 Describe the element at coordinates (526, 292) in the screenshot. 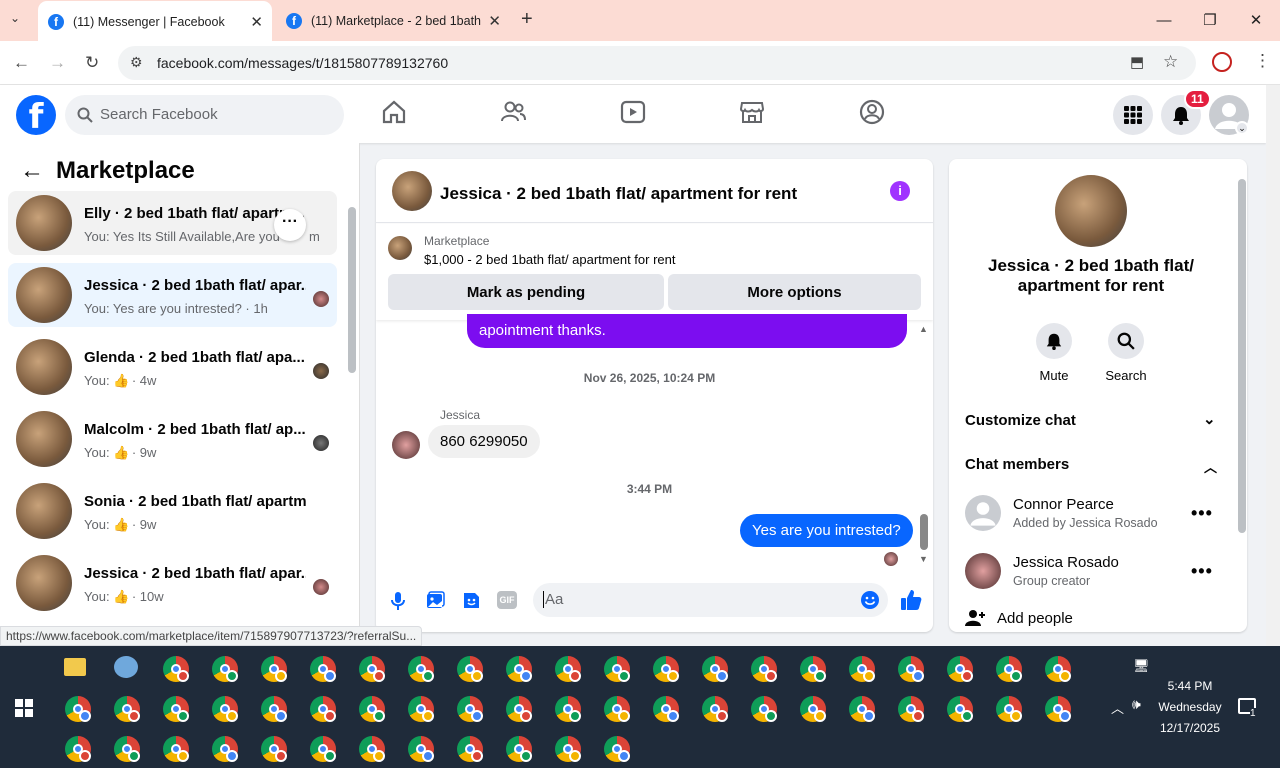

I see `mark-as-pending-button: Mark as pending` at that location.